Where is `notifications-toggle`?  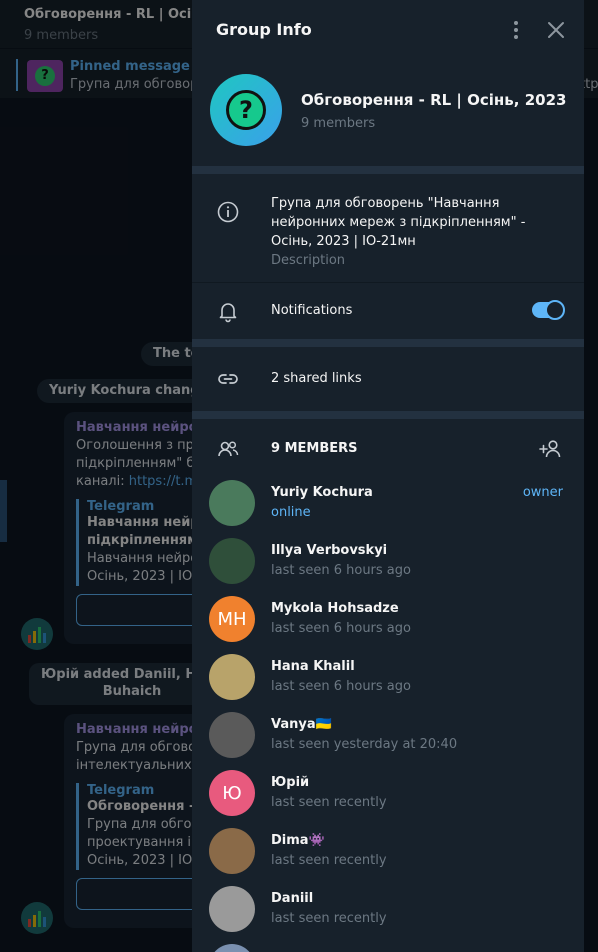
notifications-toggle is located at coordinates (548, 310).